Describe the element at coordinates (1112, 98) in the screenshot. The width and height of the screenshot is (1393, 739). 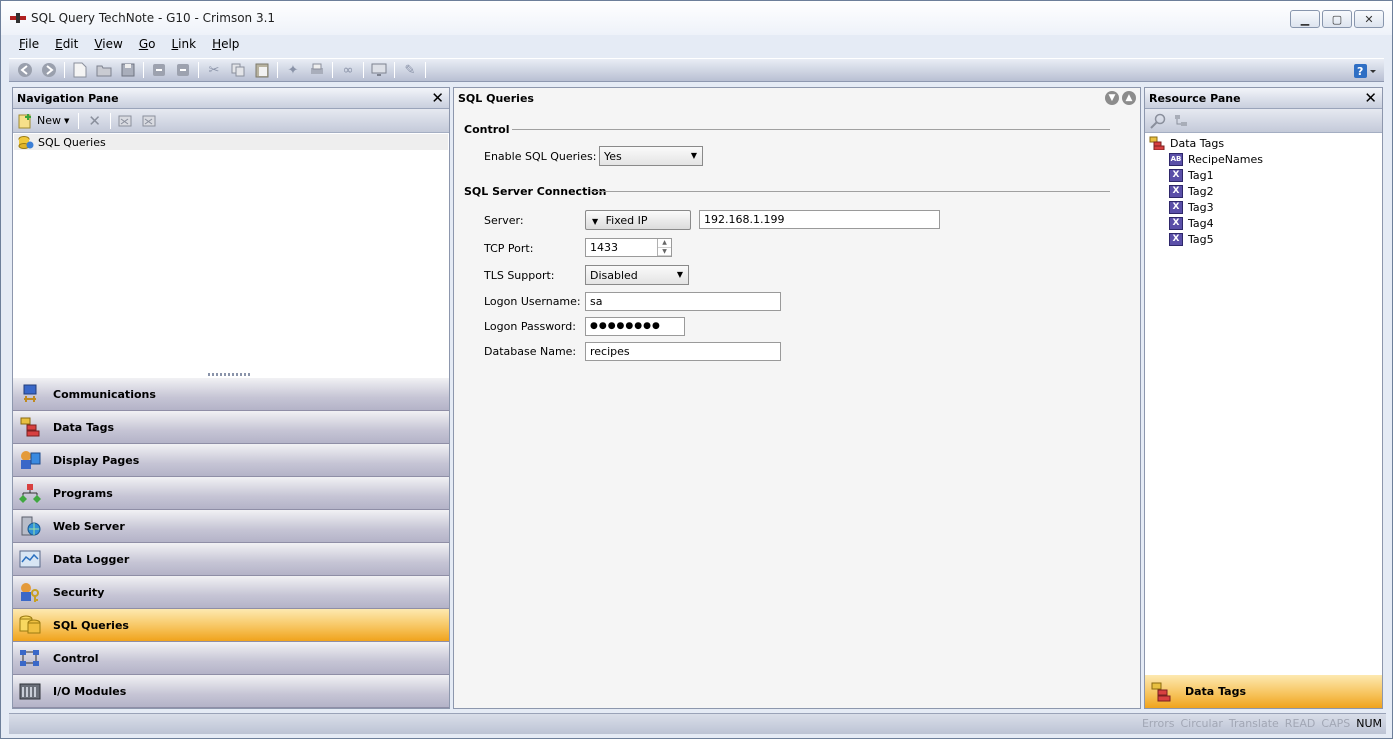
I see `arrow-down-icon: ▼` at that location.